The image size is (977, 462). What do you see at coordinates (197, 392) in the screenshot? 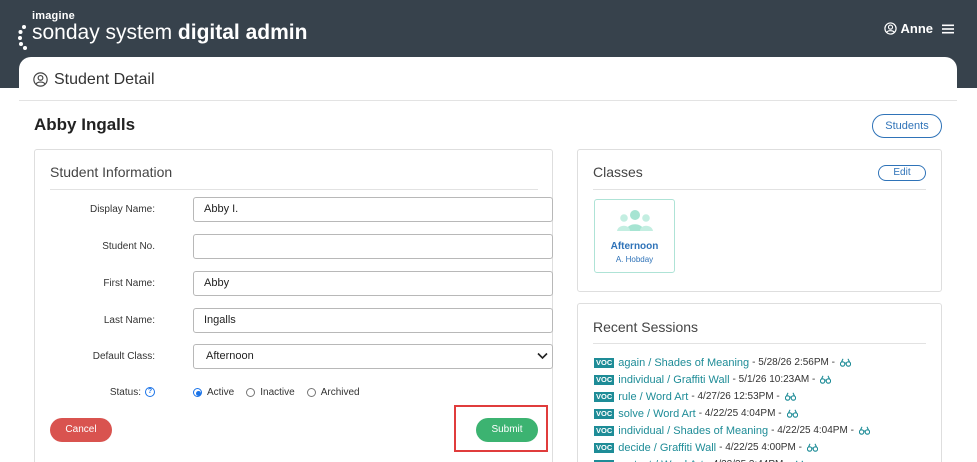
I see `radio-active` at bounding box center [197, 392].